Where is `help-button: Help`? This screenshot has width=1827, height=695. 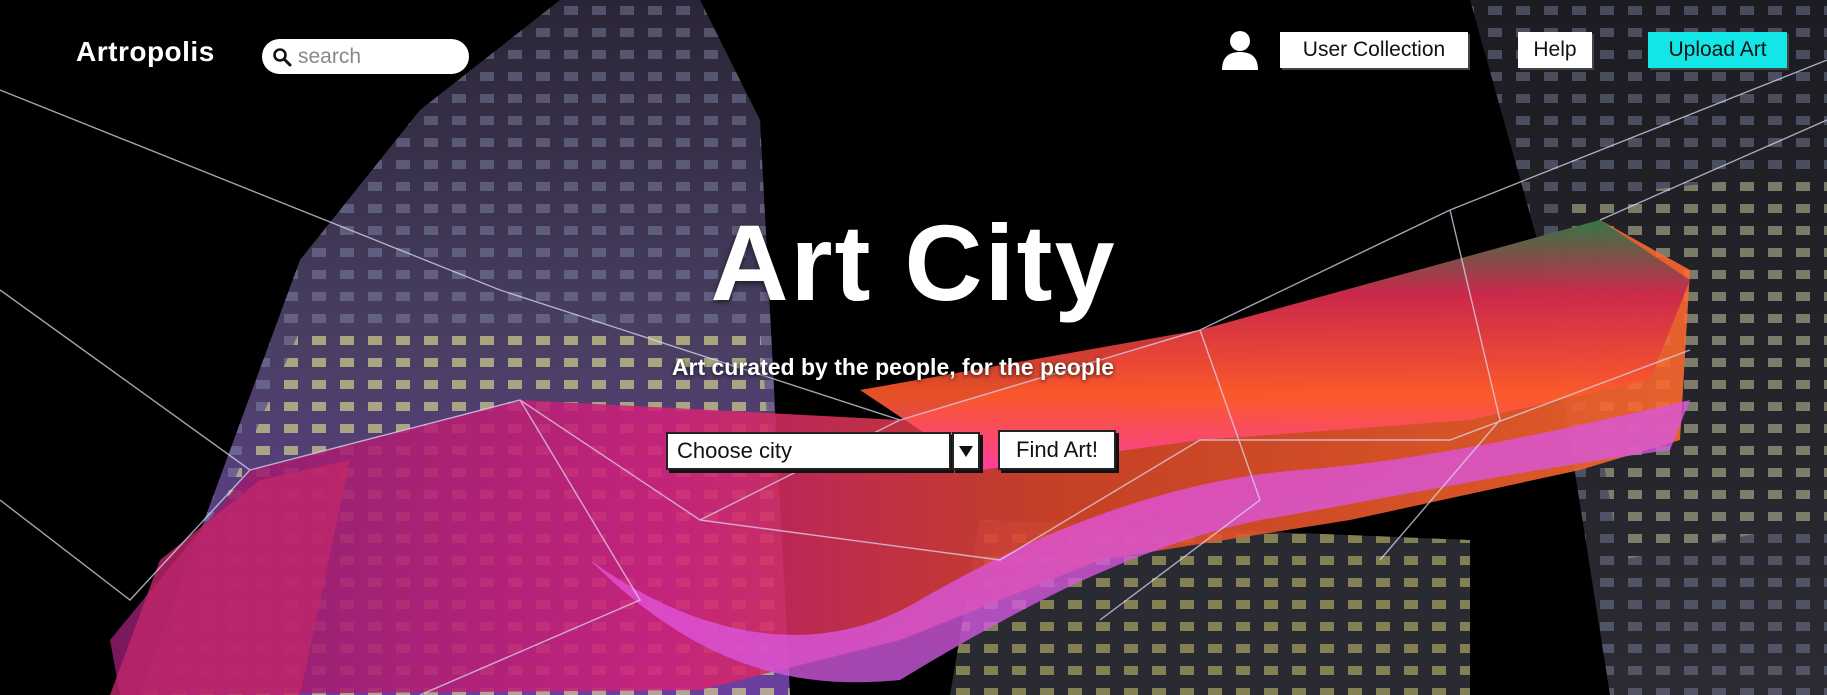 help-button: Help is located at coordinates (1555, 50).